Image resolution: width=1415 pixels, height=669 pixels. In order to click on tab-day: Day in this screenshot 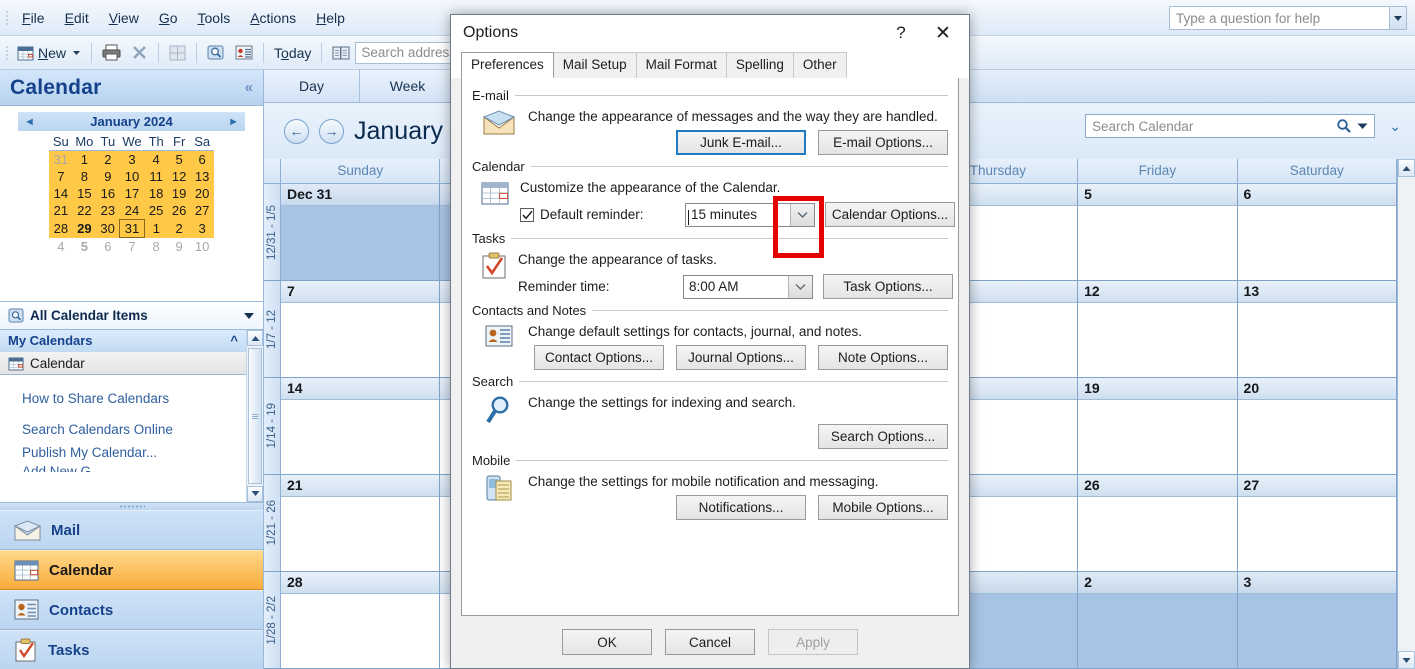, I will do `click(312, 86)`.